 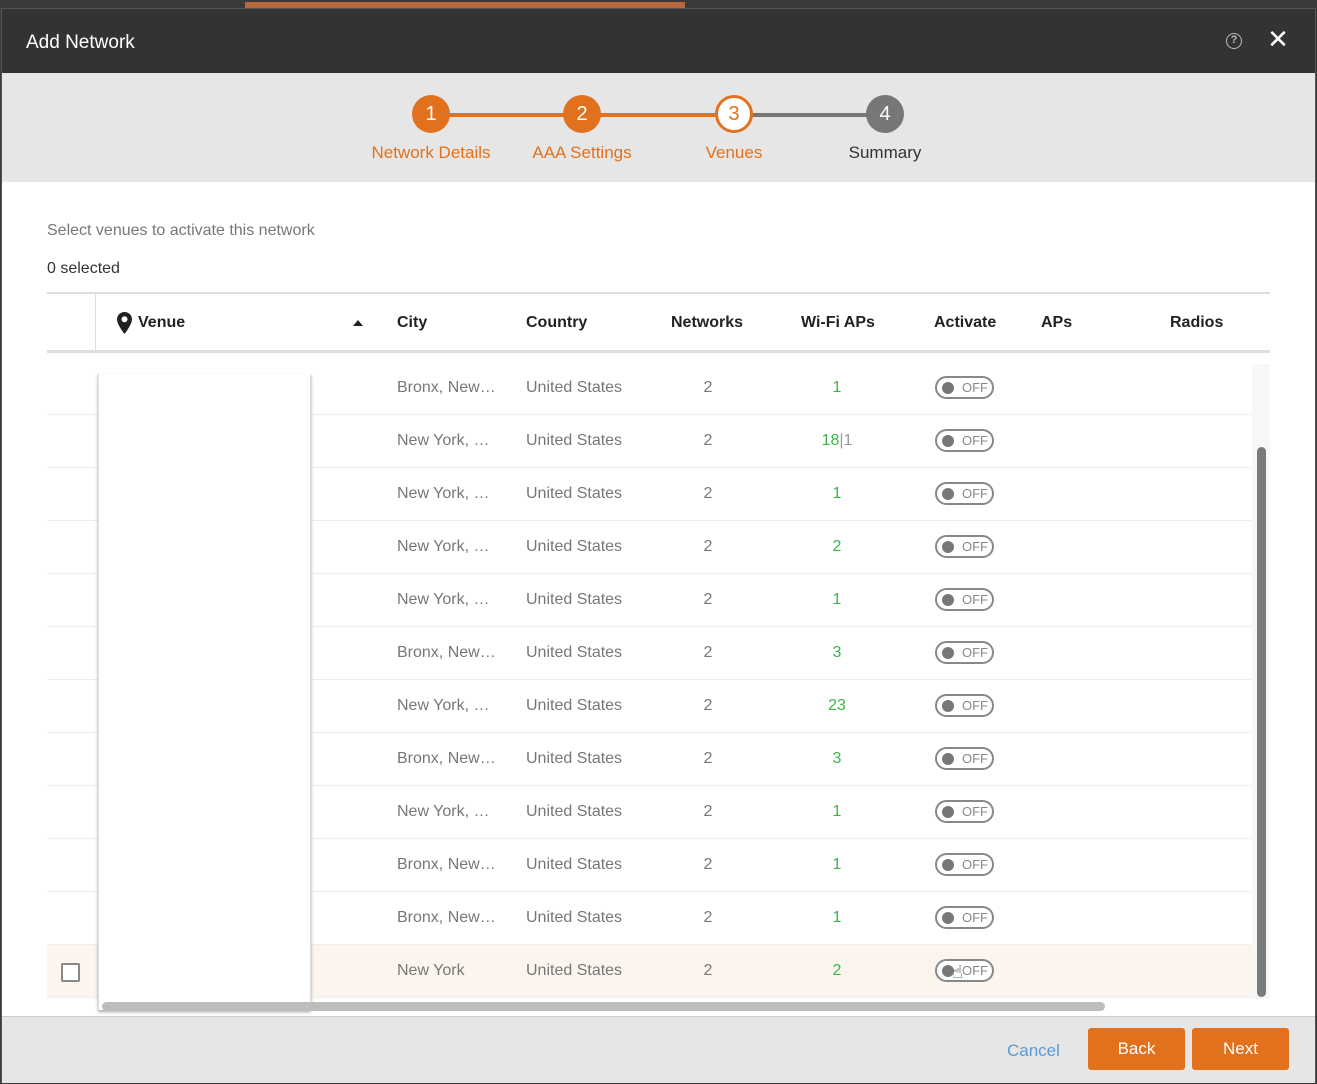 I want to click on wifi-aps-count: 18, so click(x=830, y=440).